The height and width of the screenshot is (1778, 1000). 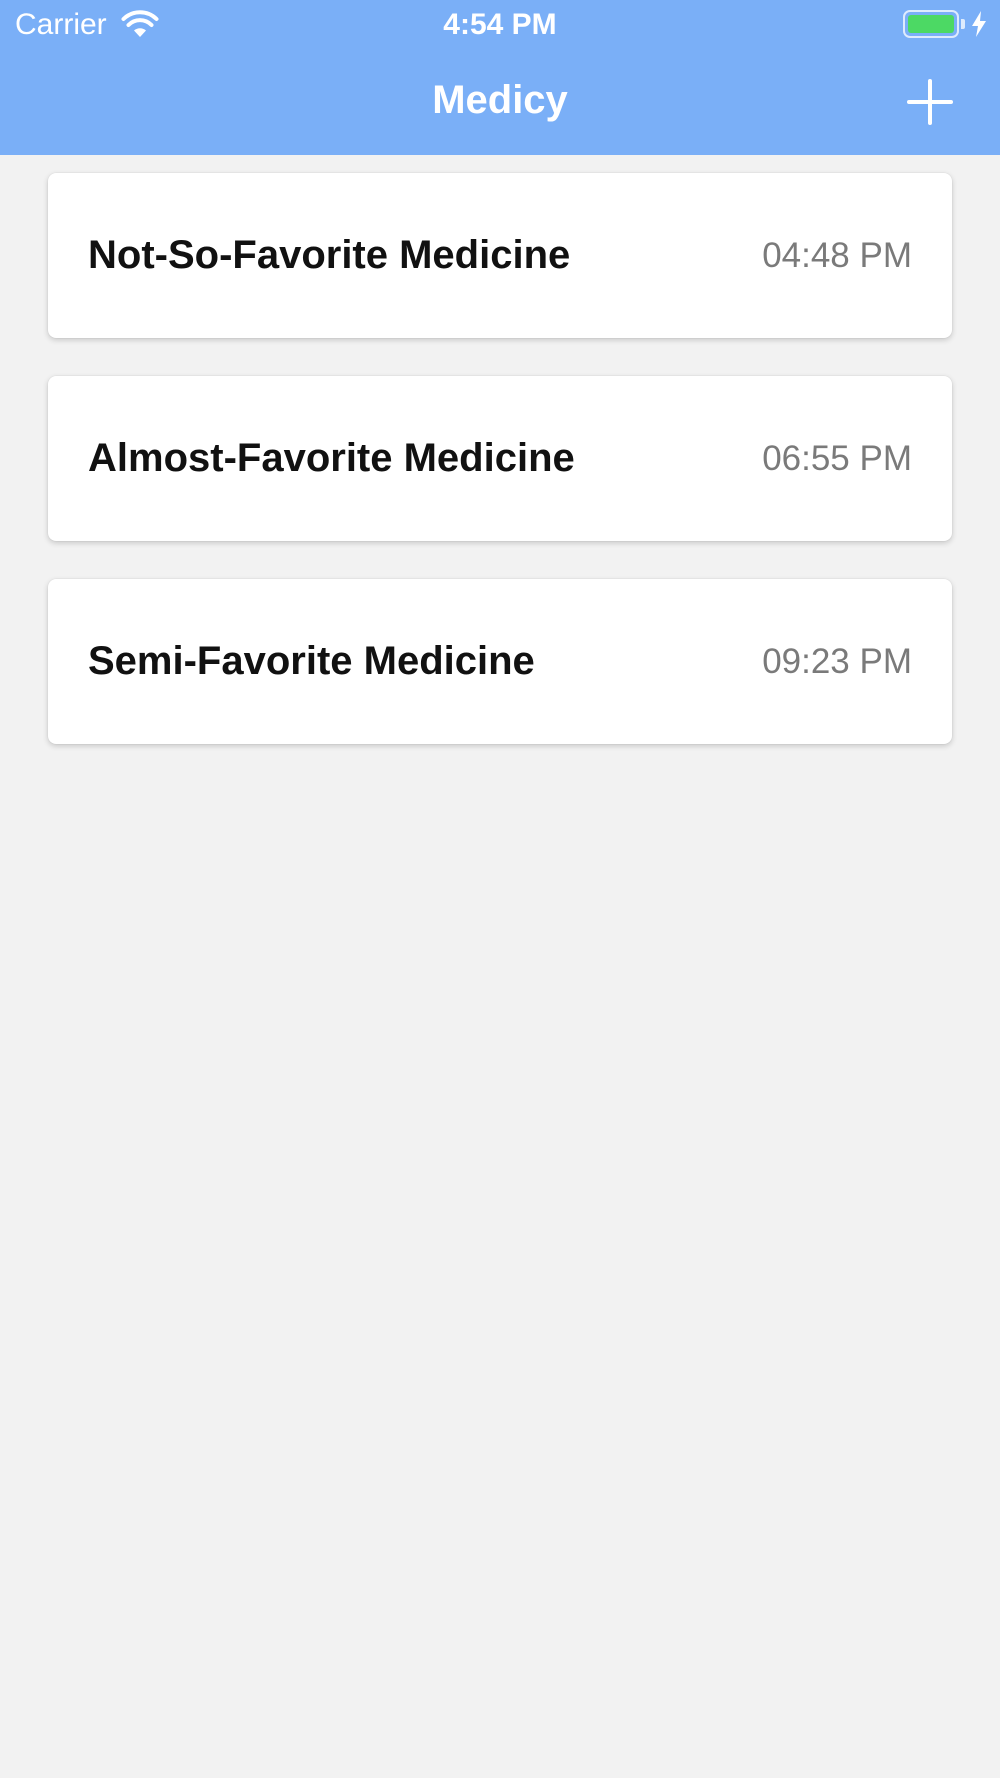 I want to click on medicine-name: Not-So-Favorite Medicine, so click(x=329, y=255).